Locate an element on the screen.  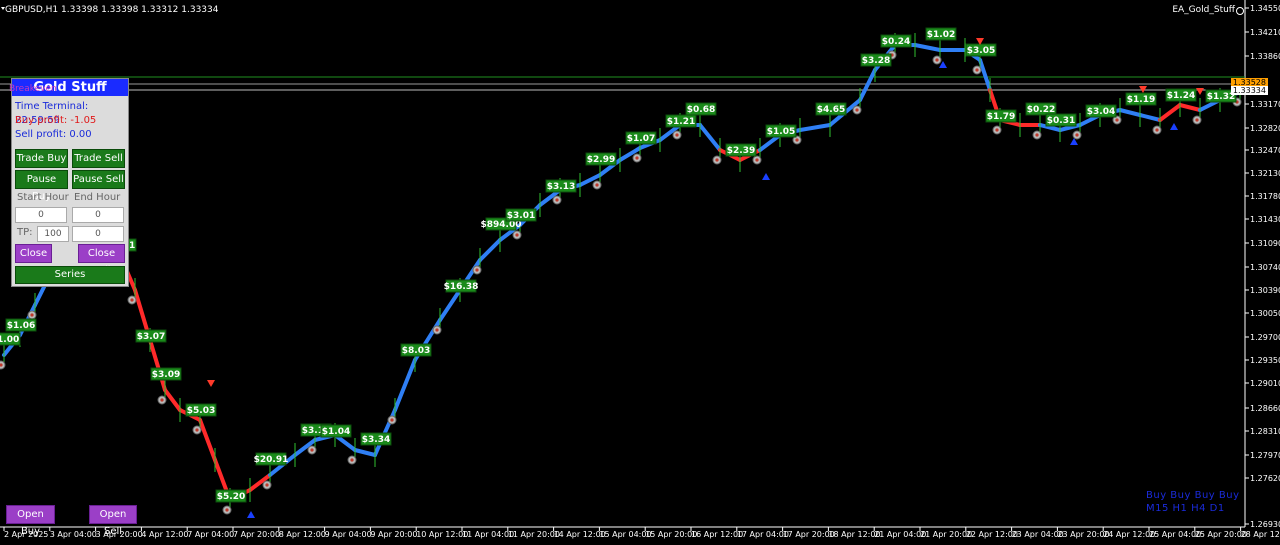
profit-label-text: $3.09 is located at coordinates (166, 375).